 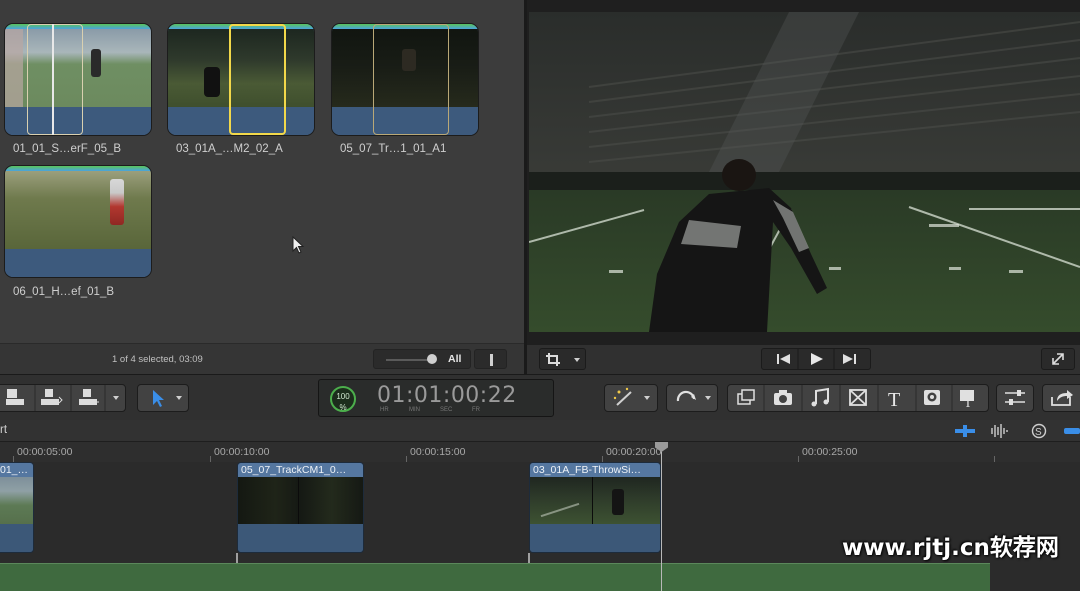 I want to click on clip-thumbnail, so click(x=78, y=210).